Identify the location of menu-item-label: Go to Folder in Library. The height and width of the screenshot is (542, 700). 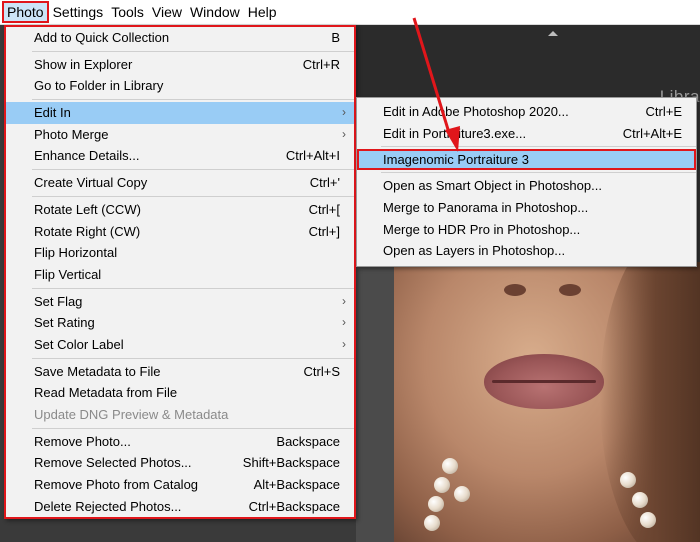
(99, 86).